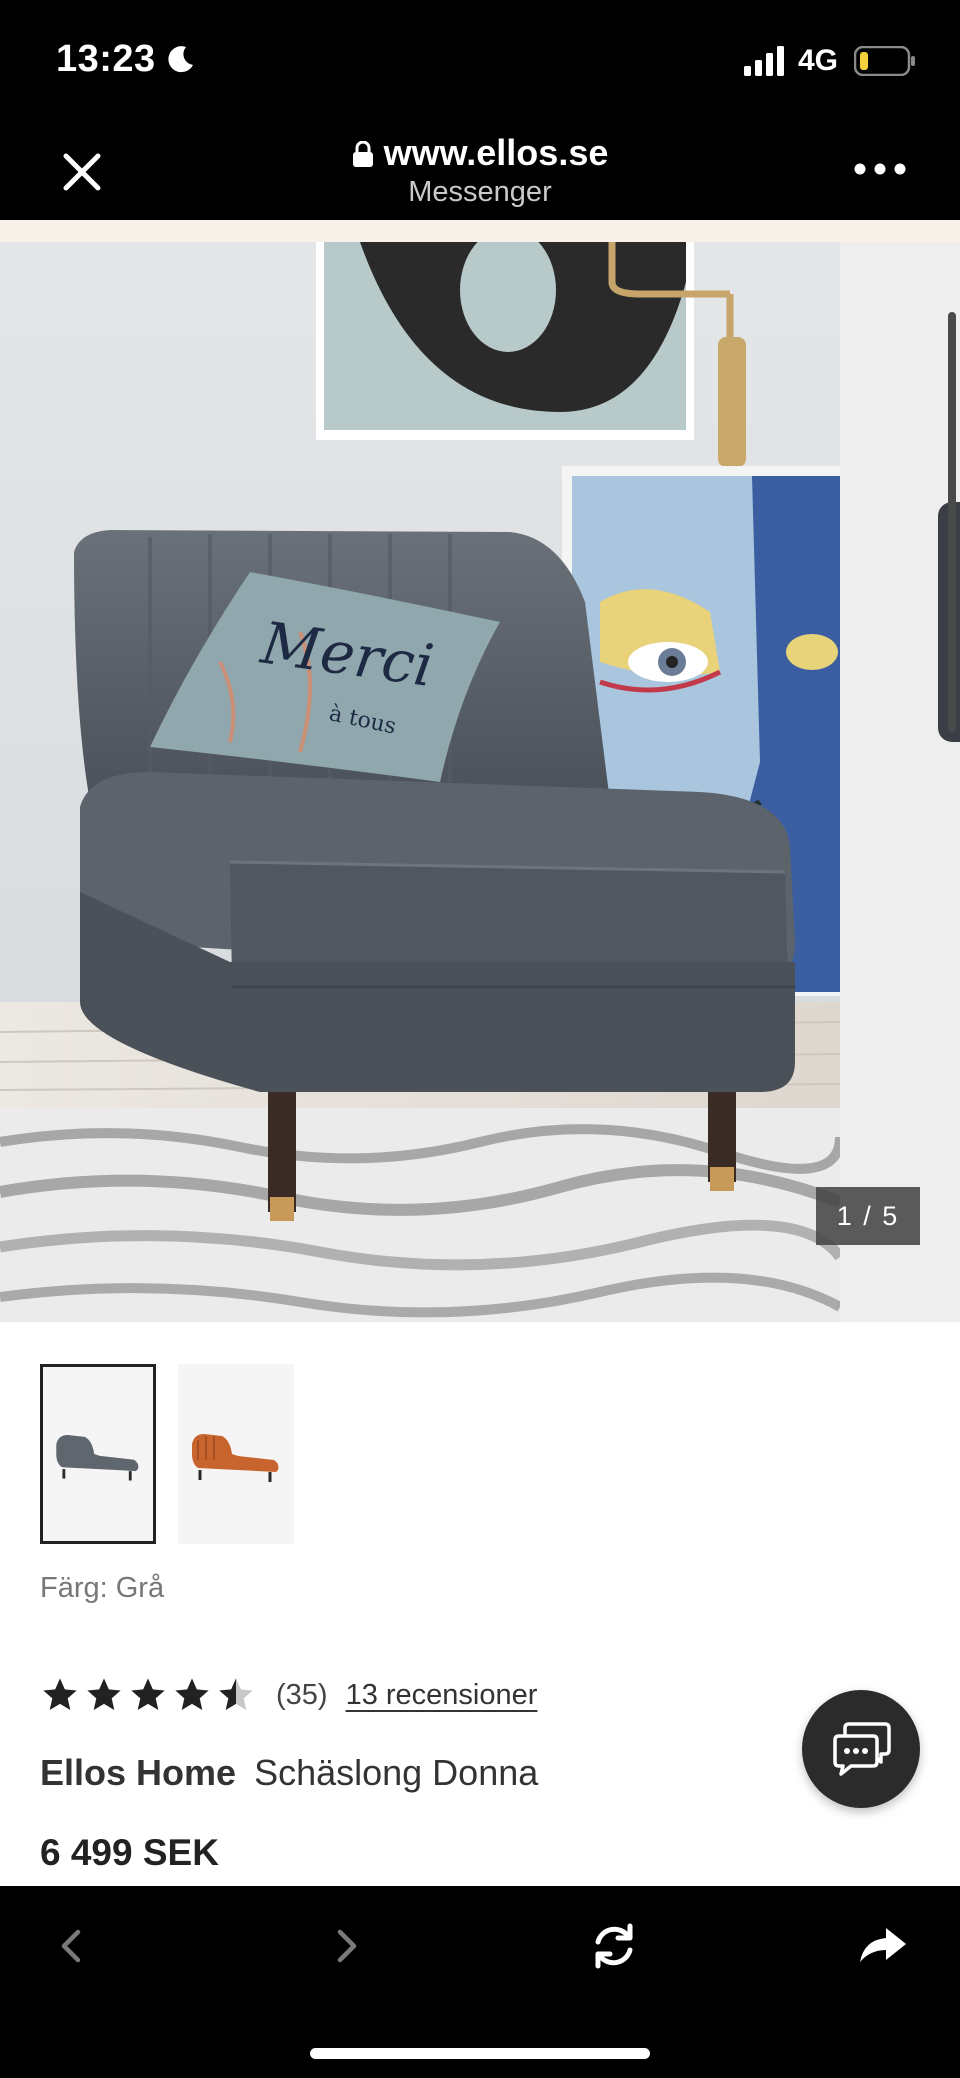 This screenshot has height=2078, width=960. Describe the element at coordinates (236, 1694) in the screenshot. I see `half-star-icon` at that location.